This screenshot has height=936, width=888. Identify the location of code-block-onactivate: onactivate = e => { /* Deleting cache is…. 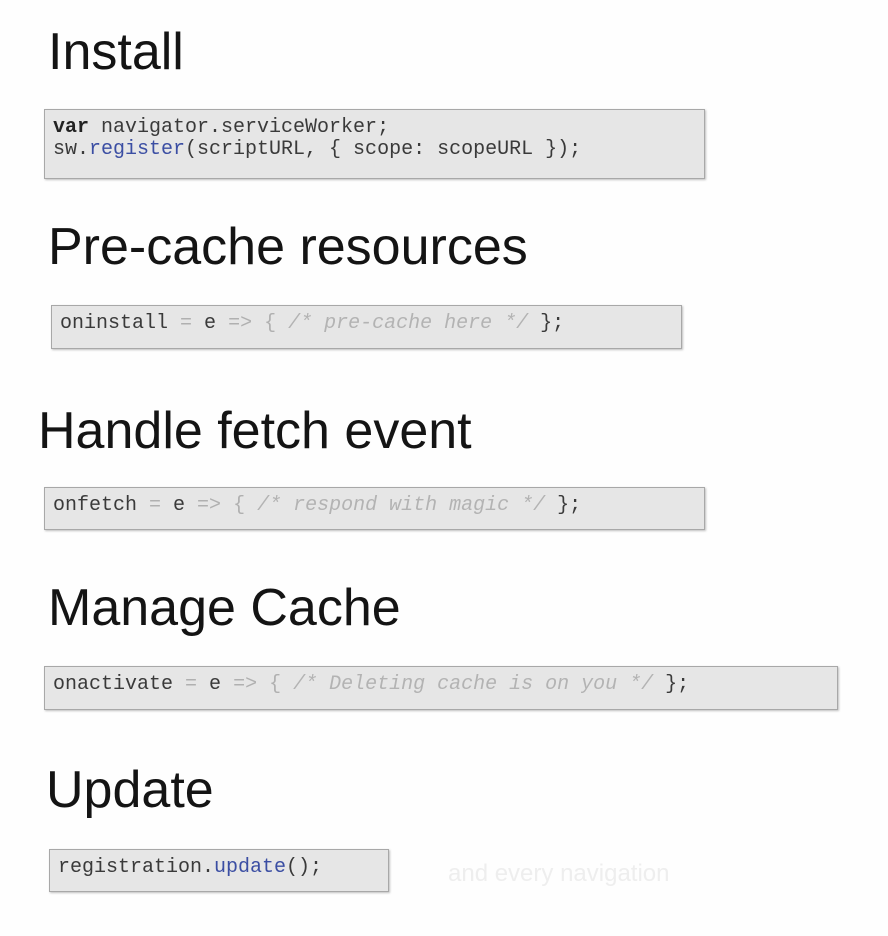
(441, 688).